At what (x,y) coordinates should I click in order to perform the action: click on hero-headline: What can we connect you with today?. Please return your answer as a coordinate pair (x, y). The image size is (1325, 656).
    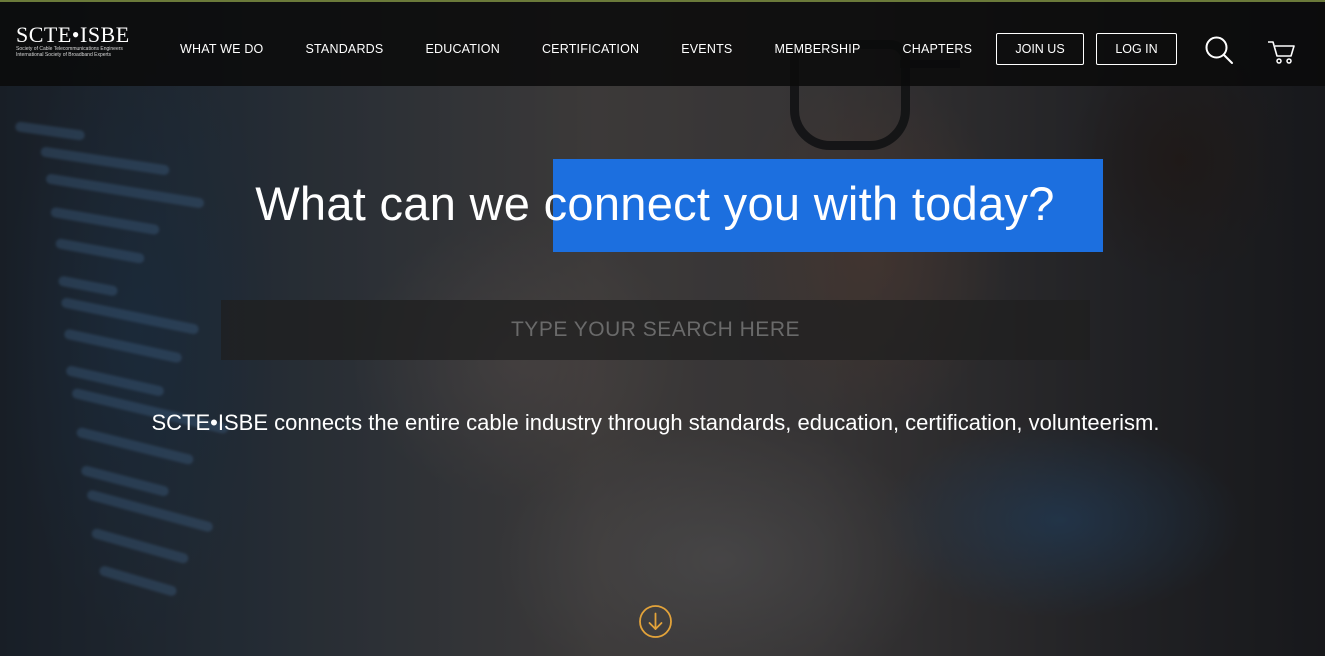
    Looking at the image, I should click on (655, 203).